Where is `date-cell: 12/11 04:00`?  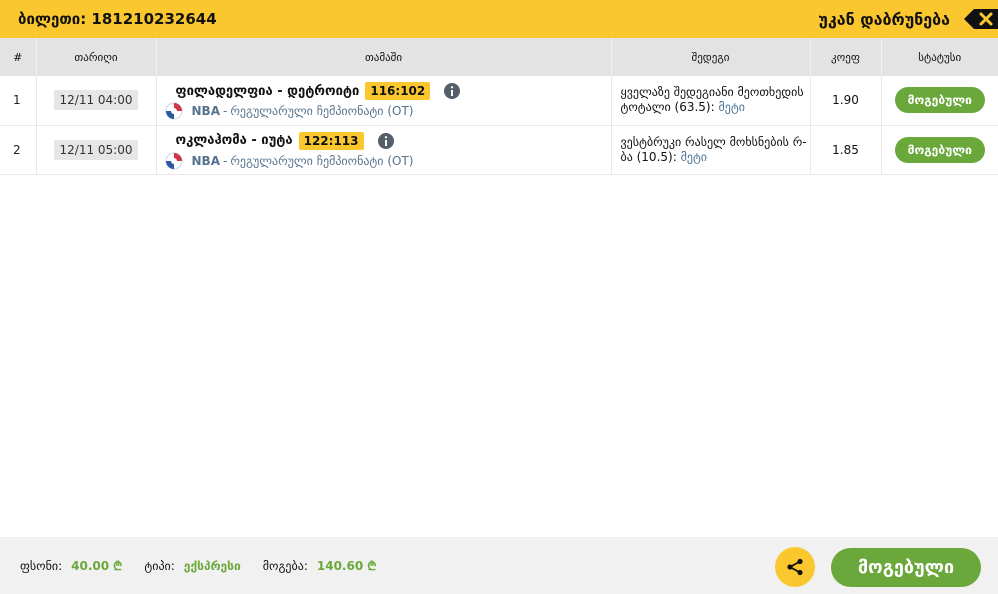 date-cell: 12/11 04:00 is located at coordinates (96, 100).